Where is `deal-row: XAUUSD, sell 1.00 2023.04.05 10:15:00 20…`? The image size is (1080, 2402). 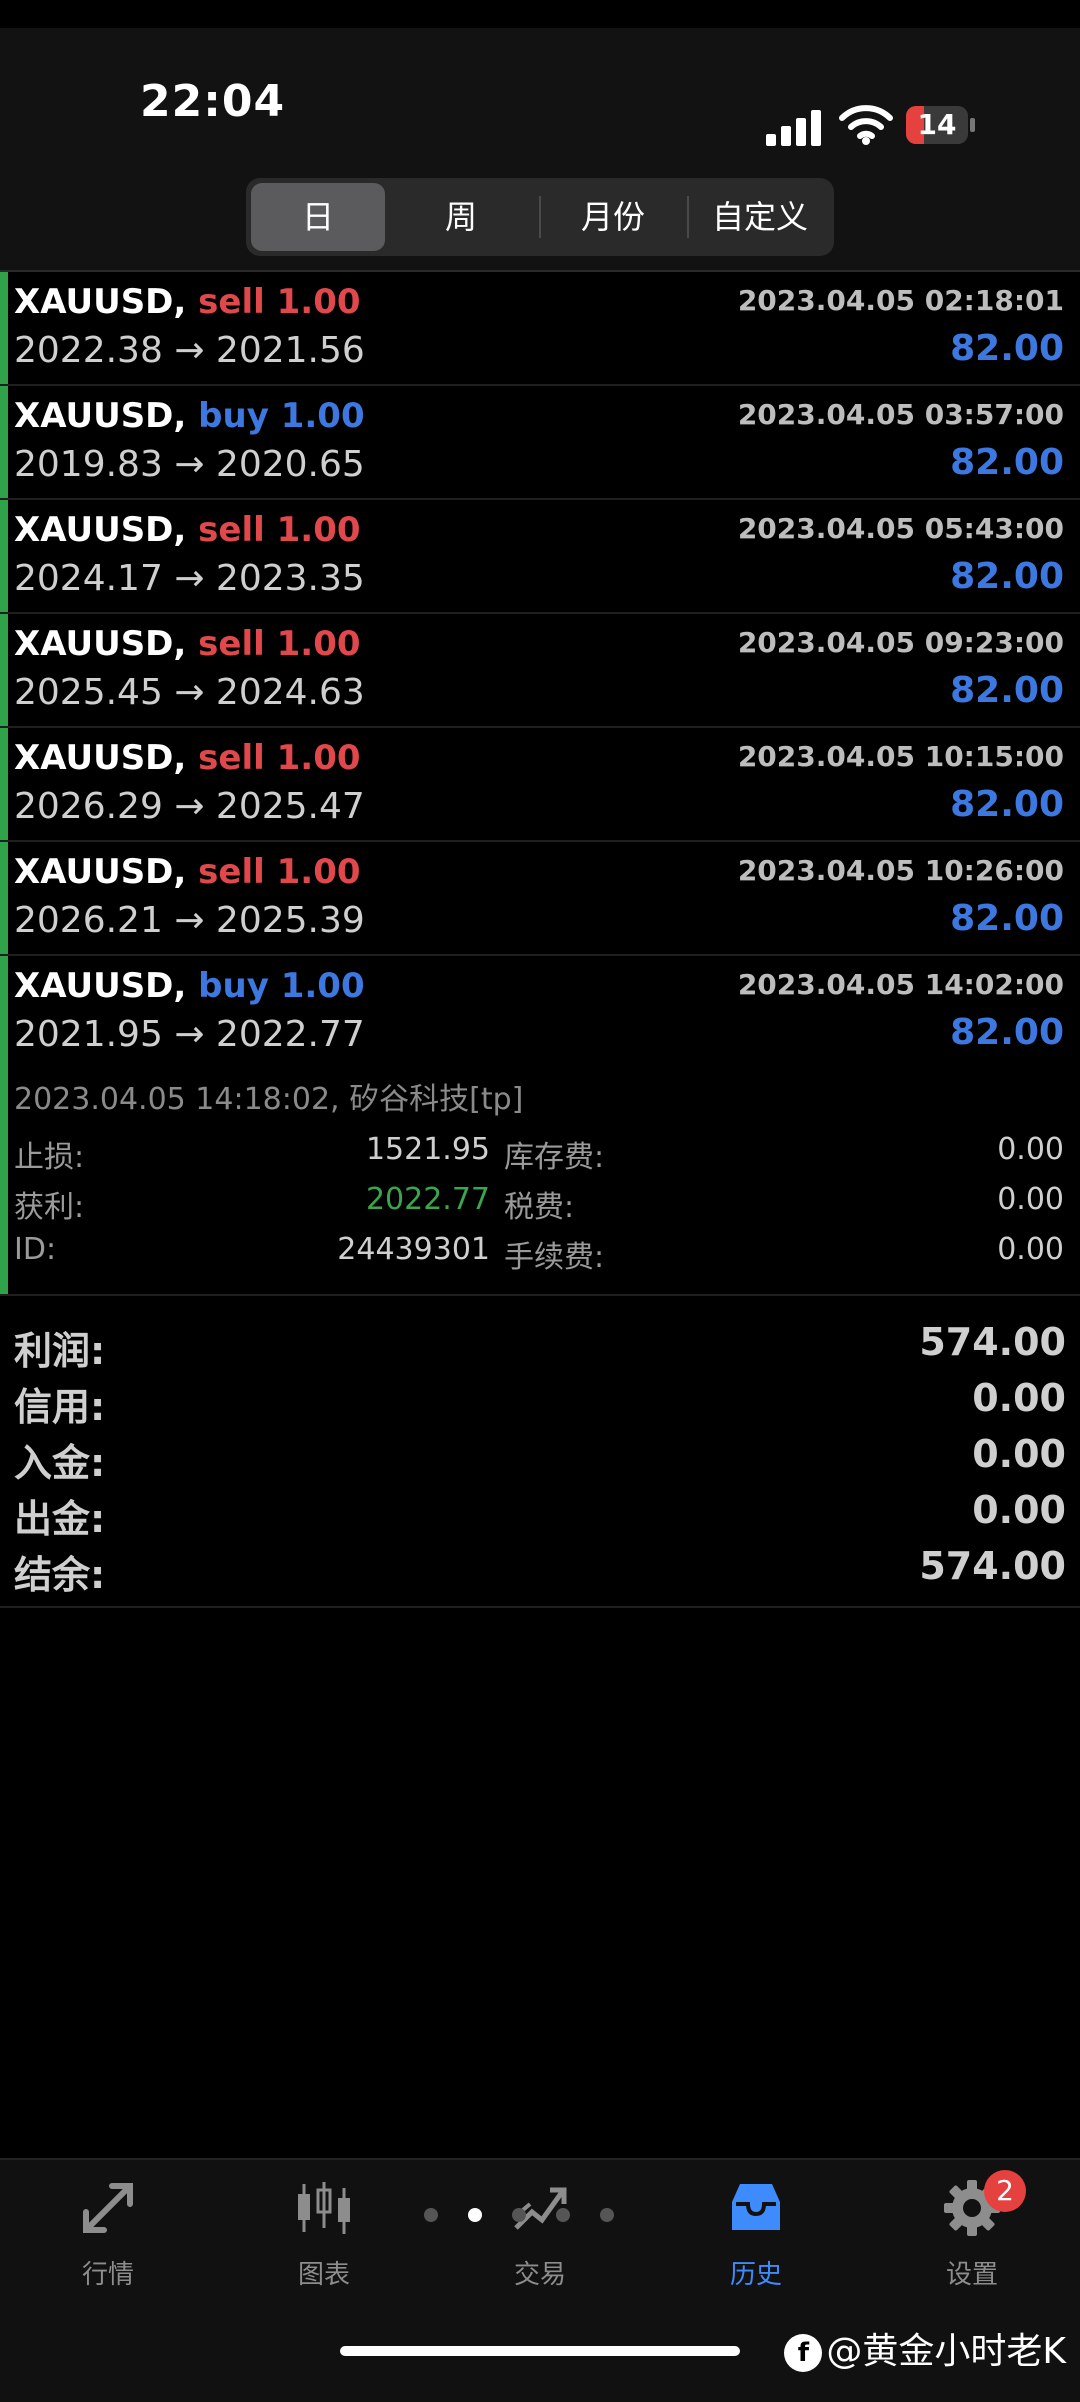
deal-row: XAUUSD, sell 1.00 2023.04.05 10:15:00 20… is located at coordinates (540, 785).